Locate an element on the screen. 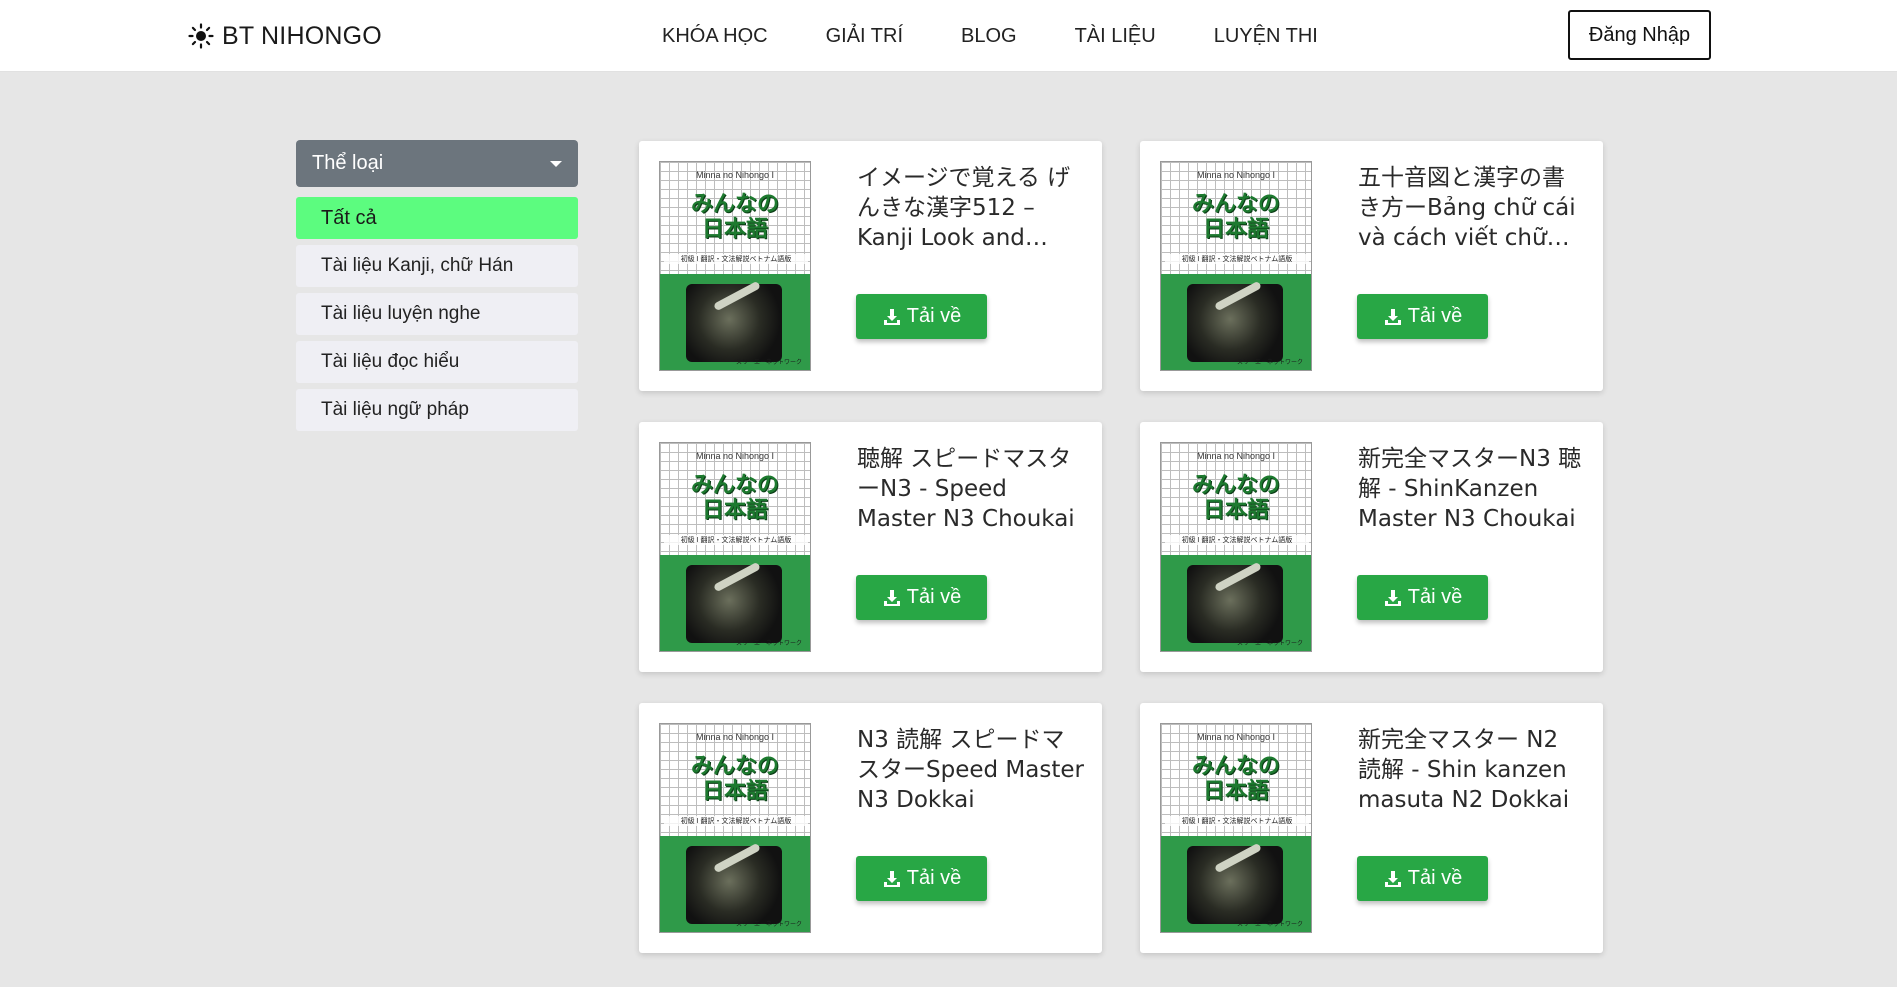 This screenshot has width=1897, height=987. nav-tai-lieu: TÀI LIỆU is located at coordinates (1115, 36).